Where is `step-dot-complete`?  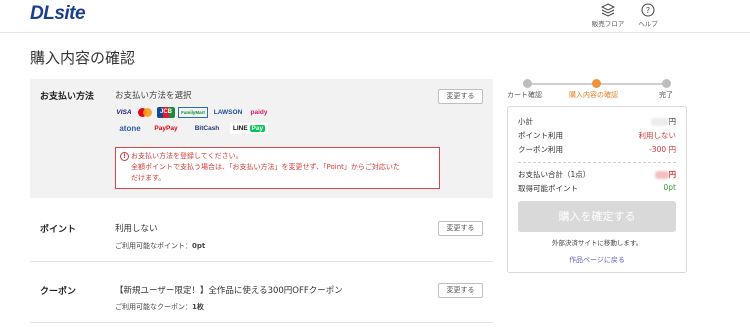 step-dot-complete is located at coordinates (666, 83).